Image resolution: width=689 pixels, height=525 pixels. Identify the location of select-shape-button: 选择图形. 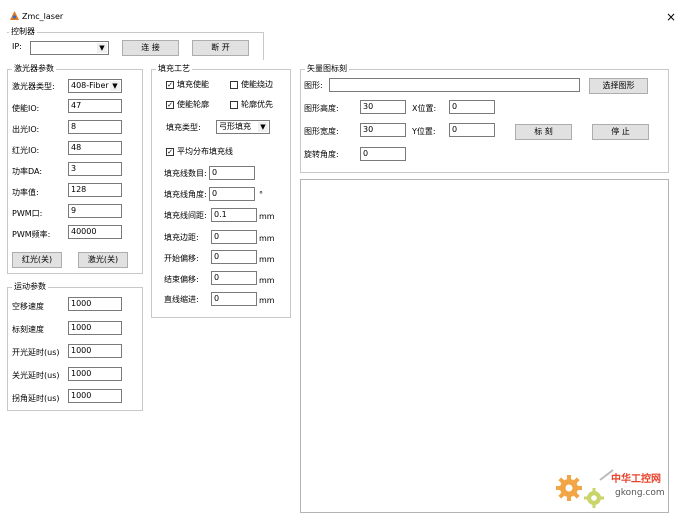
(618, 86).